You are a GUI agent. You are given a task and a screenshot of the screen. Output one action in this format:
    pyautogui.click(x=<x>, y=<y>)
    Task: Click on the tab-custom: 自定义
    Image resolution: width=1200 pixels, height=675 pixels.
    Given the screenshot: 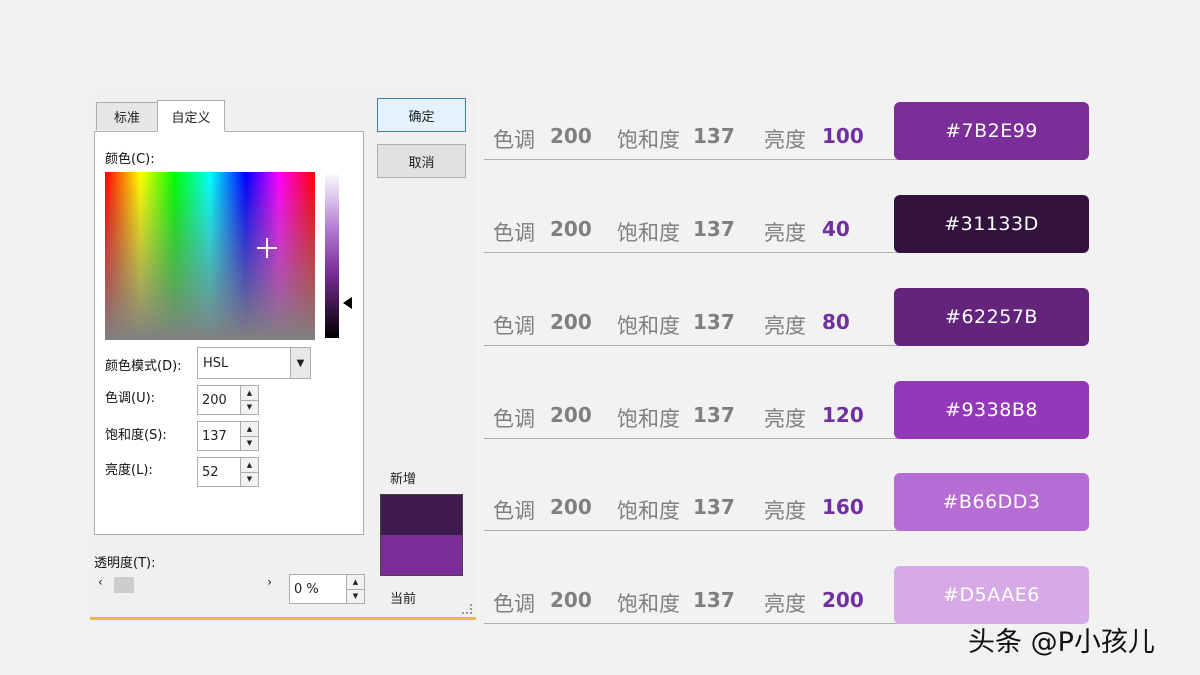 What is the action you would take?
    pyautogui.click(x=191, y=116)
    